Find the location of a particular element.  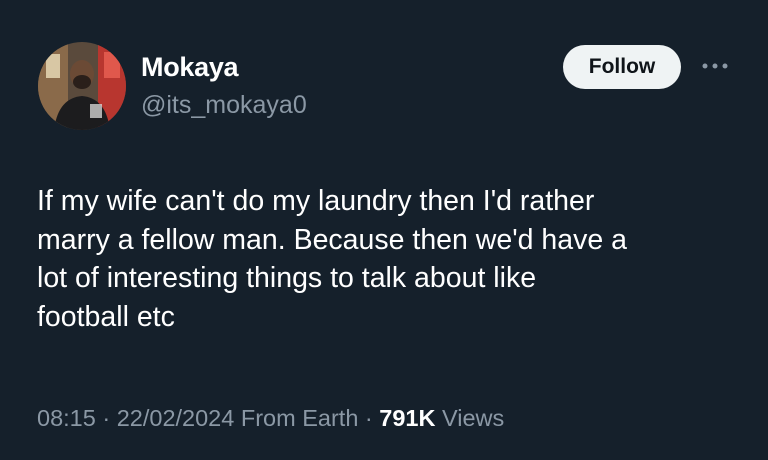

user-handle: @its_mokaya0 is located at coordinates (224, 105).